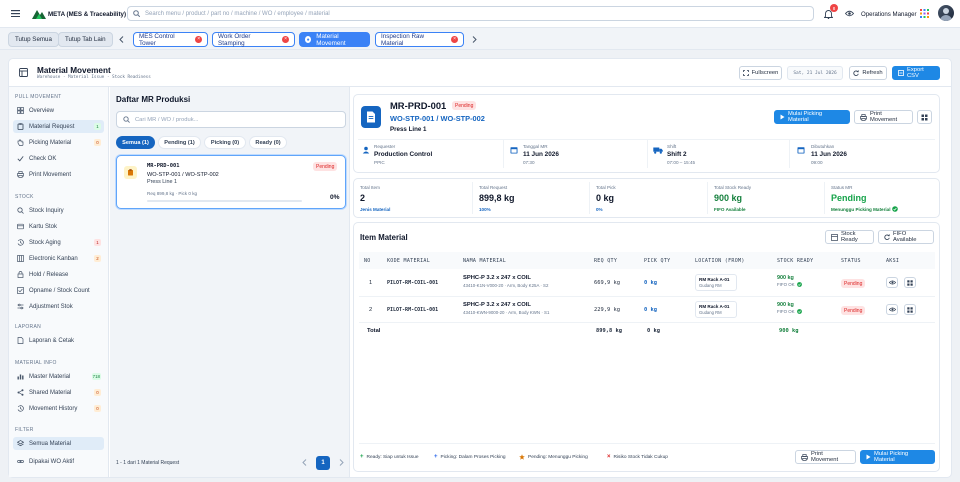  What do you see at coordinates (304, 462) in the screenshot?
I see `page-prev-icon` at bounding box center [304, 462].